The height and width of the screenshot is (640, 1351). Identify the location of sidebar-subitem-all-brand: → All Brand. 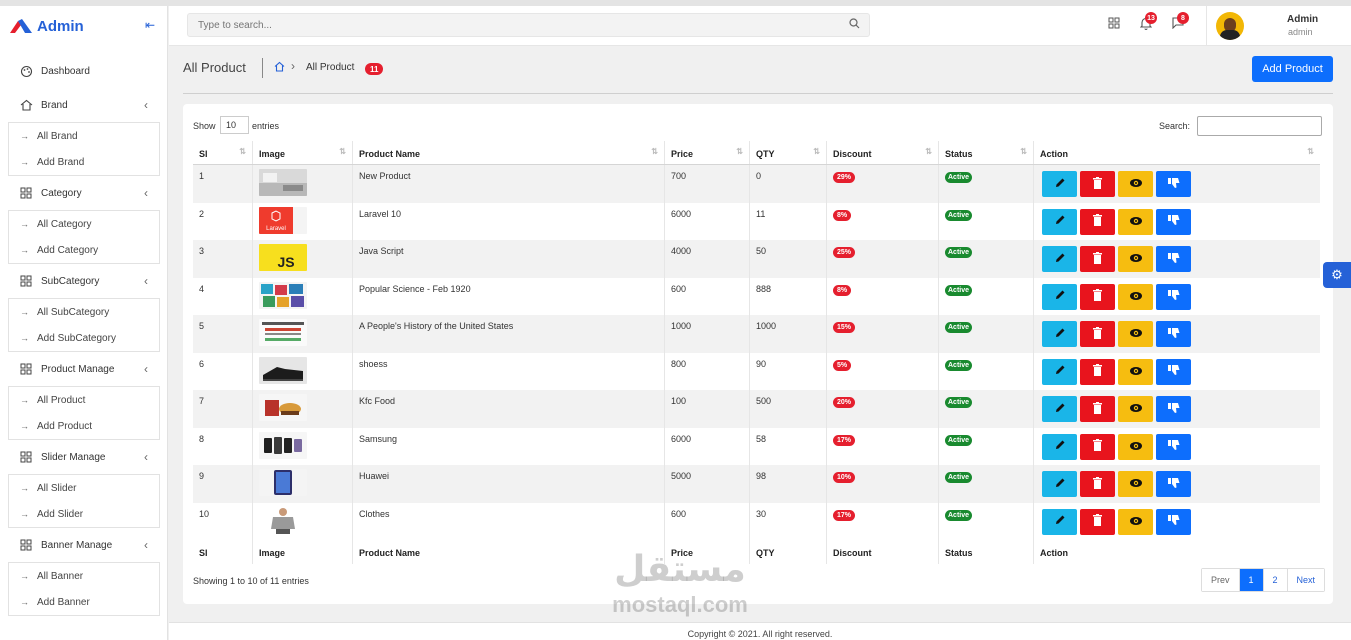
(84, 136).